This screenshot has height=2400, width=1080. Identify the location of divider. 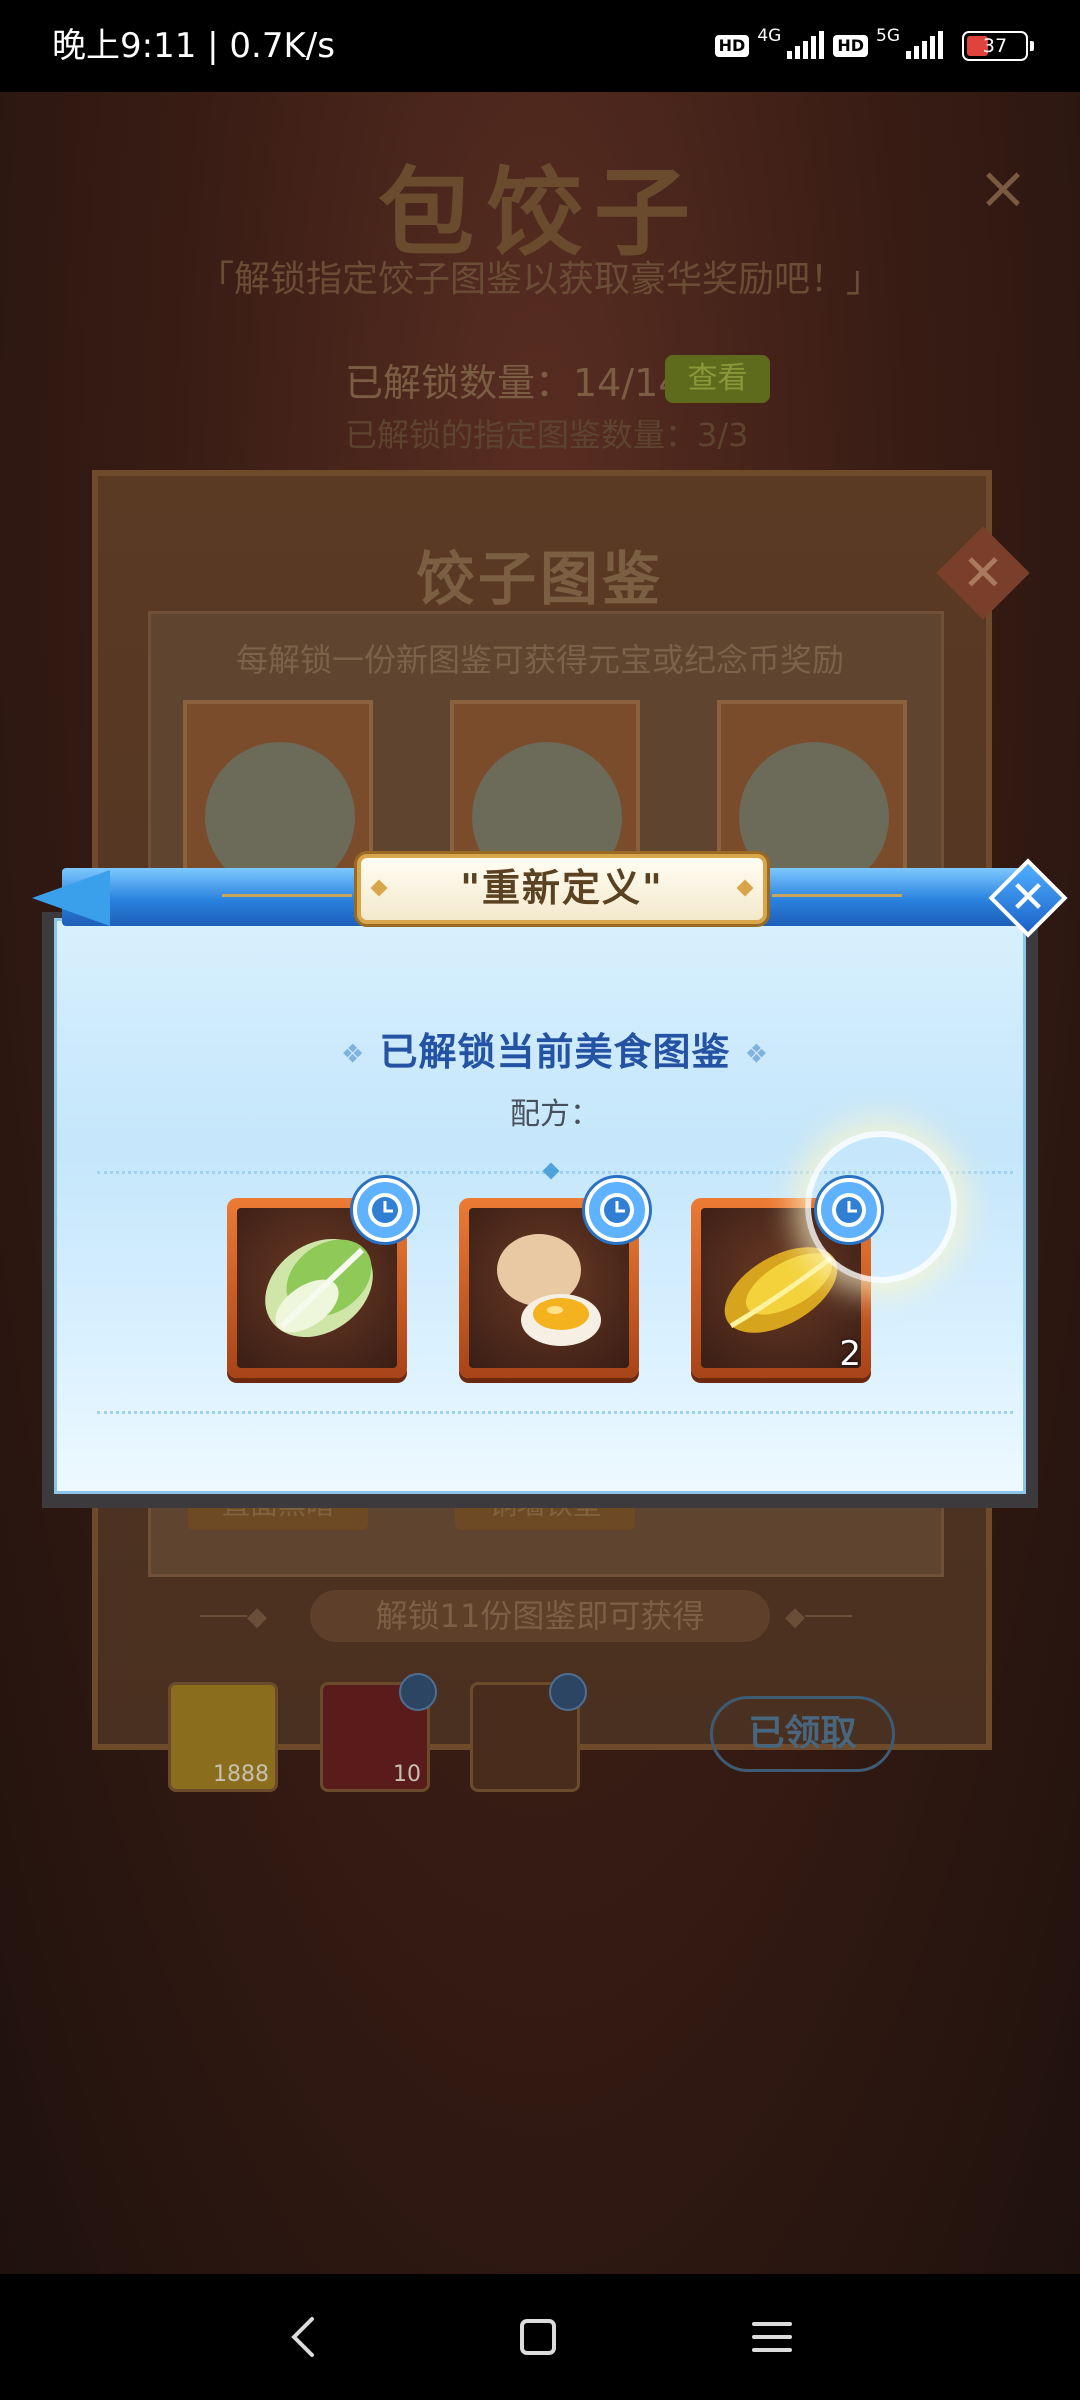
(555, 1412).